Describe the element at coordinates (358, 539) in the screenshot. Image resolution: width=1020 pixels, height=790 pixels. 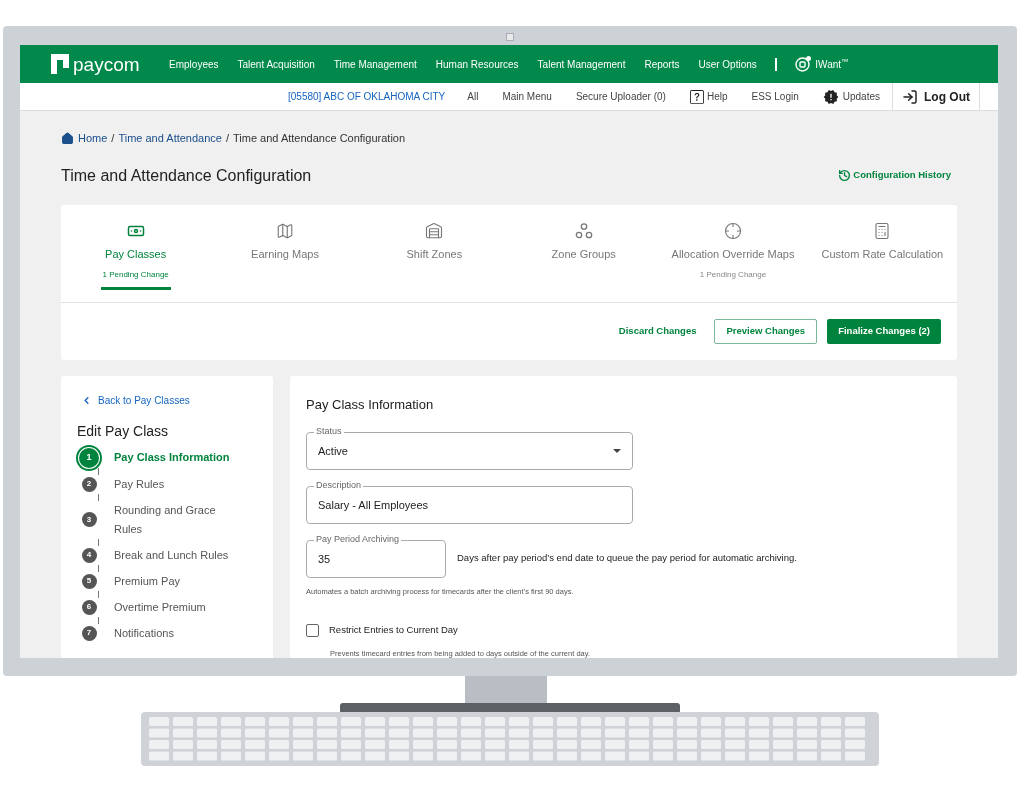
I see `field-label: Pay Period Archiving` at that location.